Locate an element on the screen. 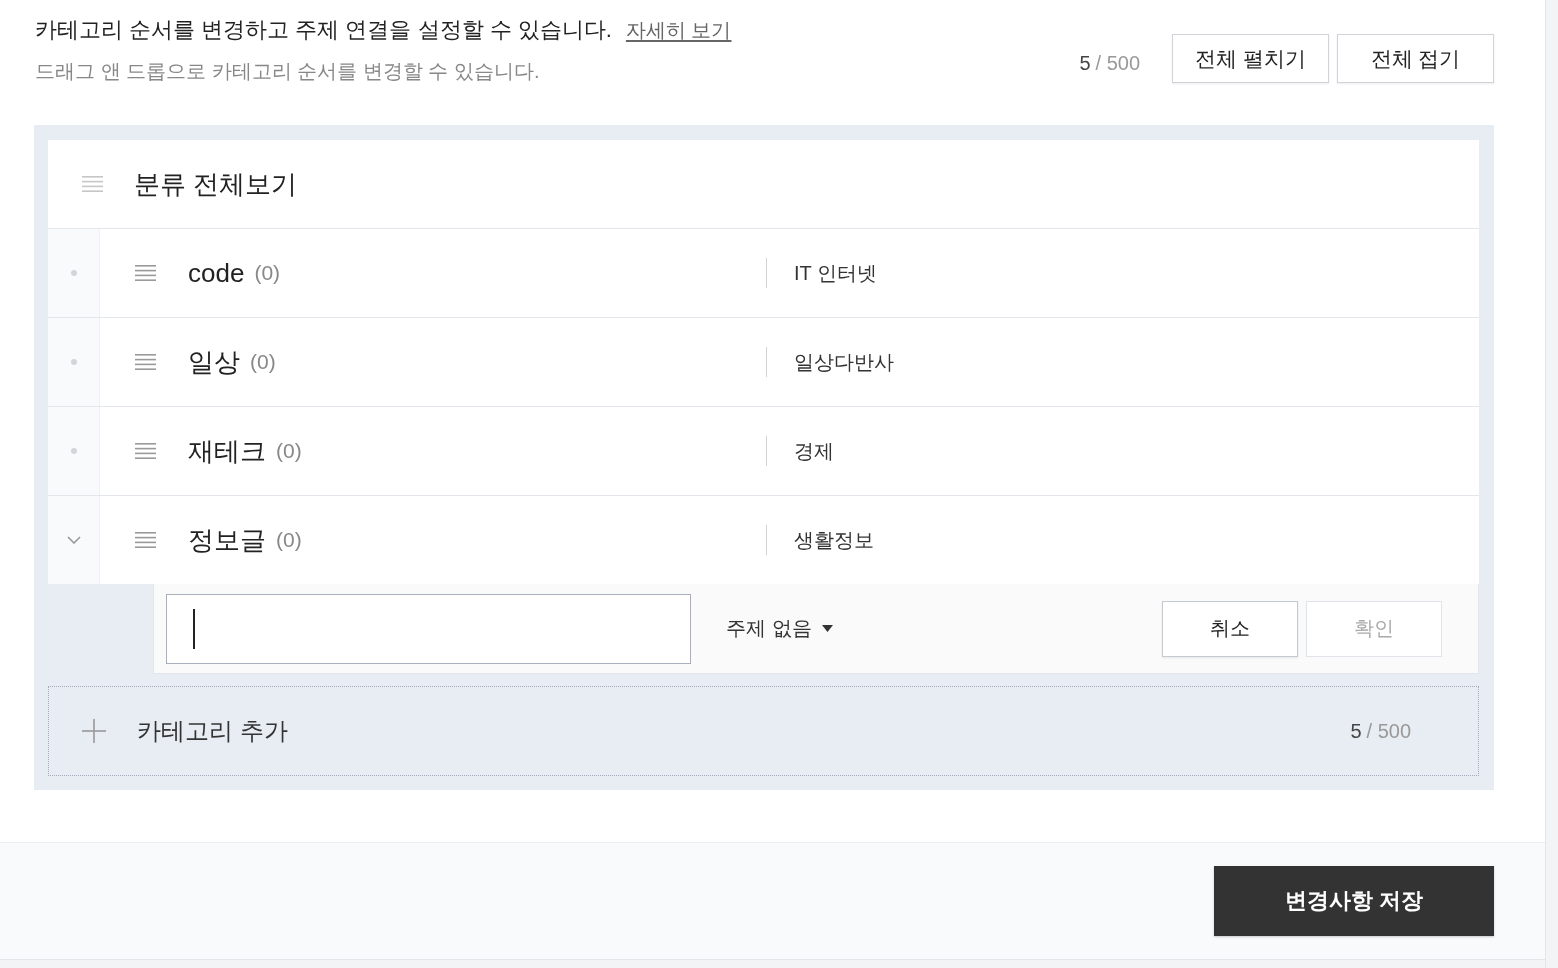  topic-label: 생활정보 is located at coordinates (834, 540).